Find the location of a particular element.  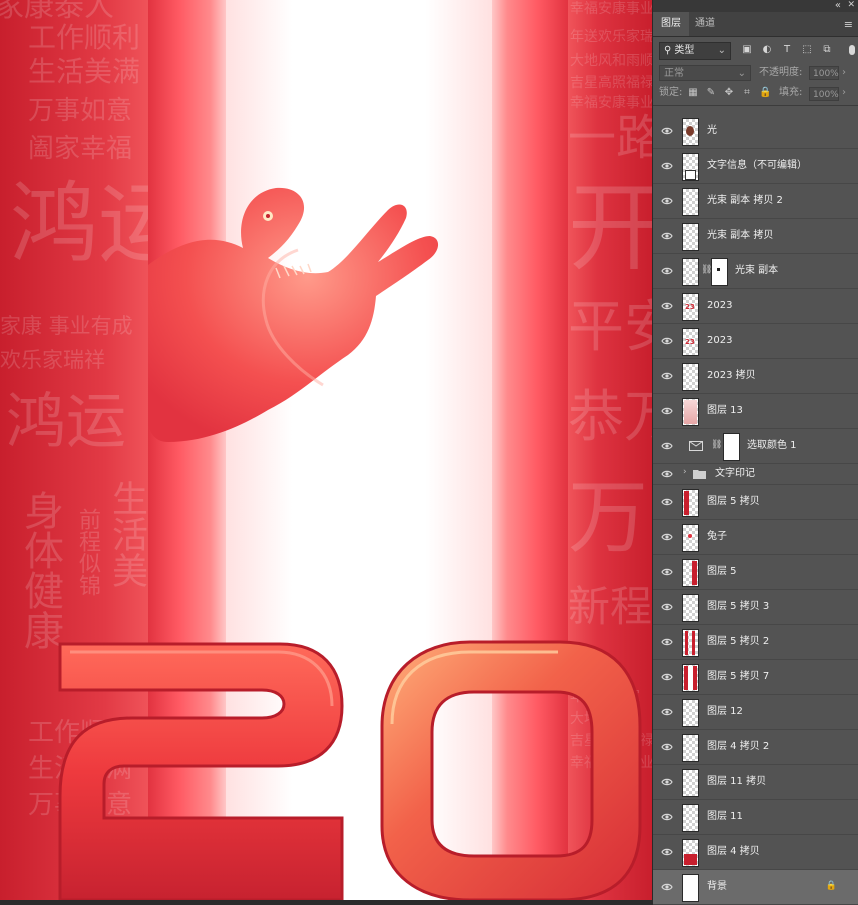

filter-toggle-switch is located at coordinates (852, 50).